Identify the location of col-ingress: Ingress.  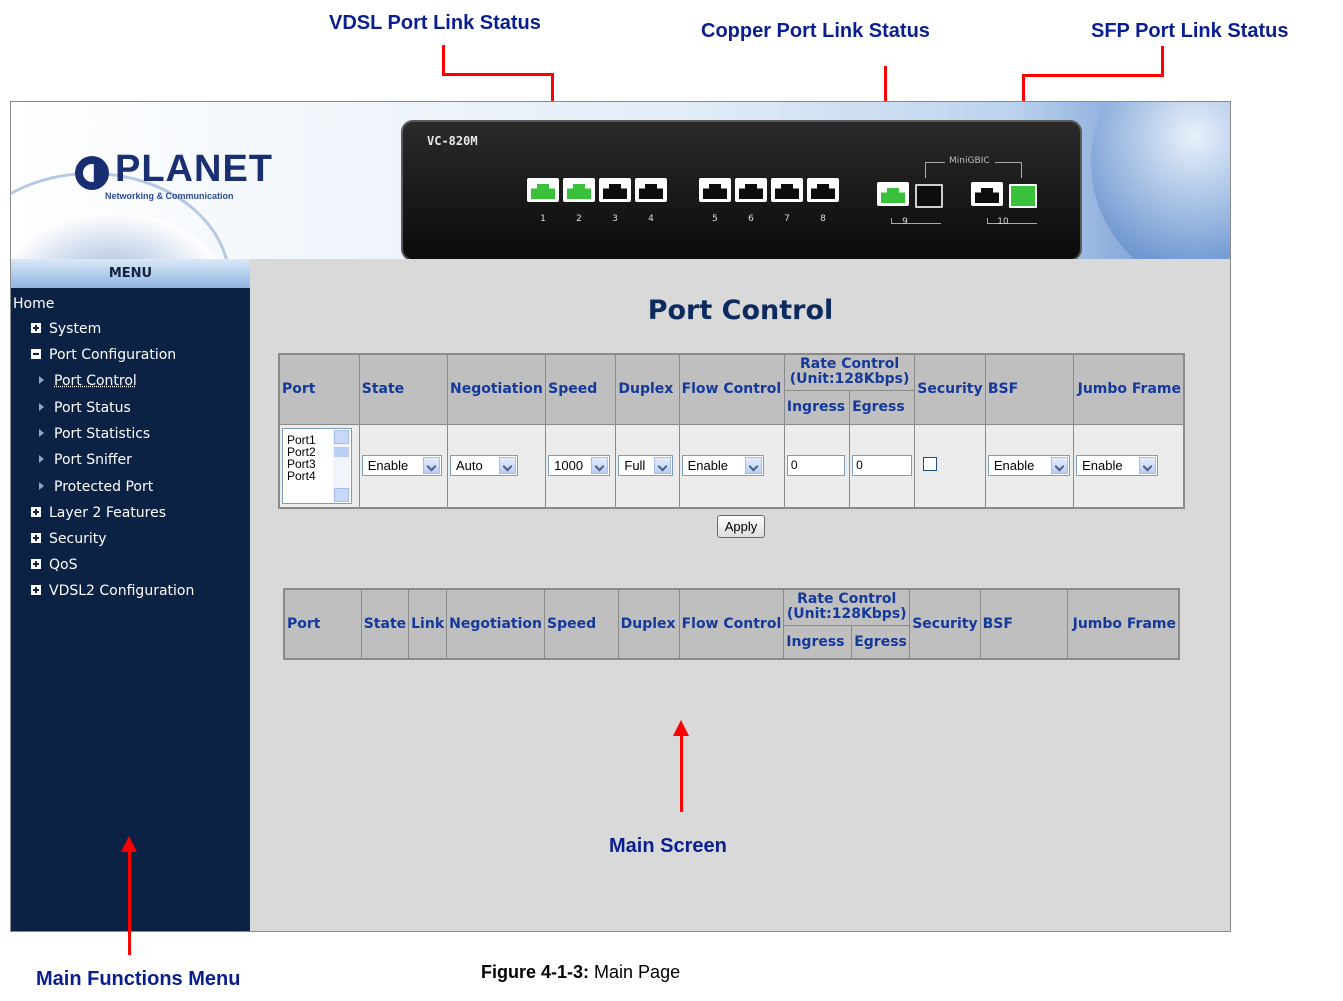
(817, 407).